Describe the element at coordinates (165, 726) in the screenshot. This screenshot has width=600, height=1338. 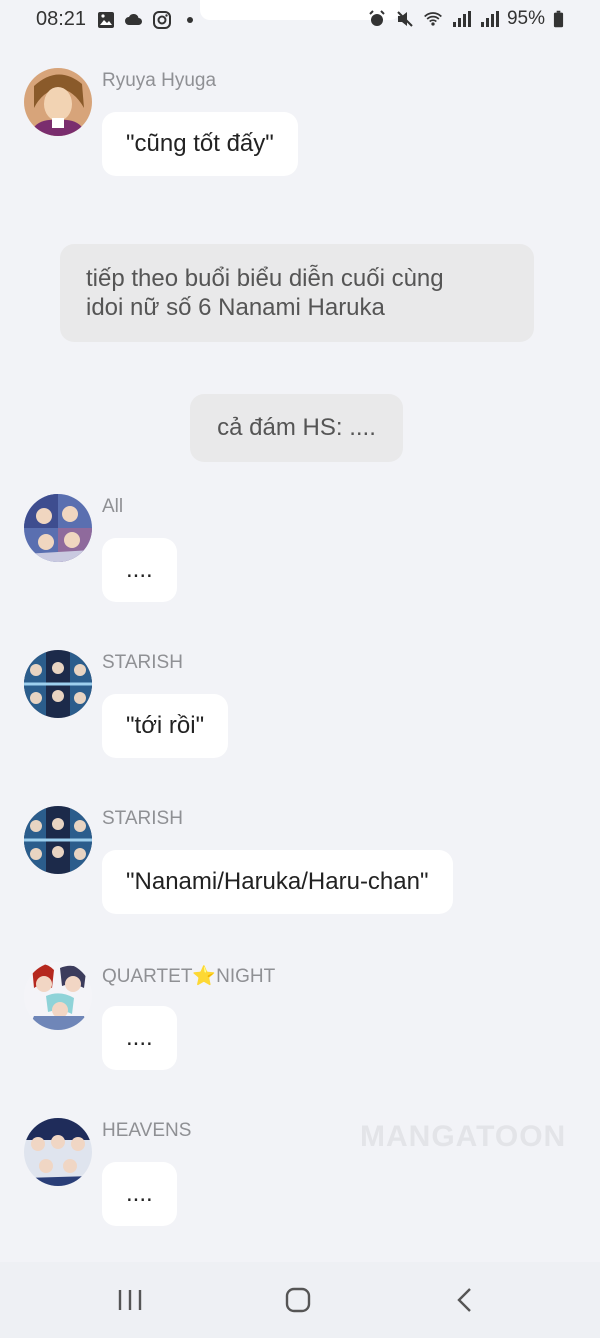
I see `chat-bubble: "tới rồi"` at that location.